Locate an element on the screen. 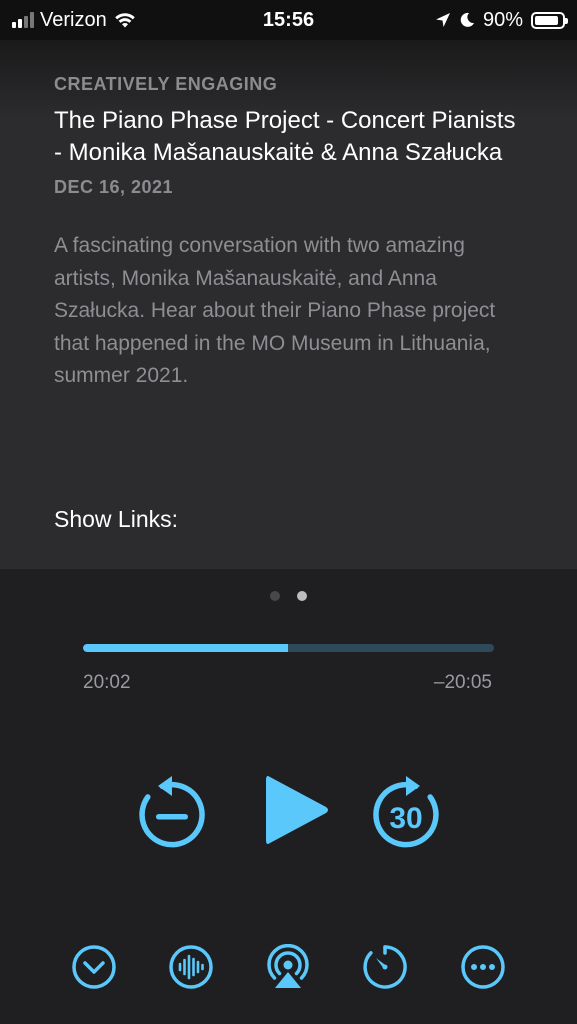 This screenshot has height=1024, width=577. skip-back-icon is located at coordinates (172, 812).